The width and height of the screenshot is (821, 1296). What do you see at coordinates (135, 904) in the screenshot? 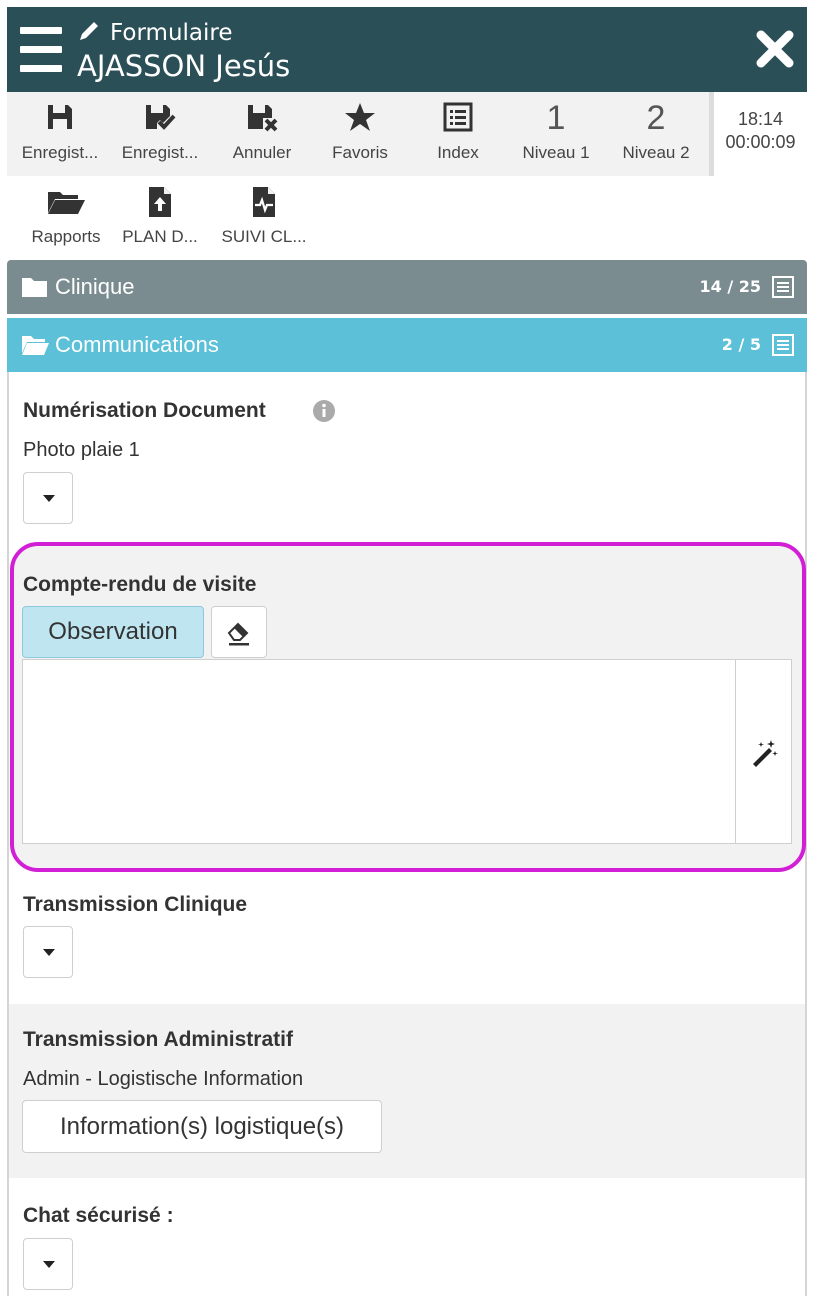
I see `clinical-transmission-label: Transmission Clinique` at bounding box center [135, 904].